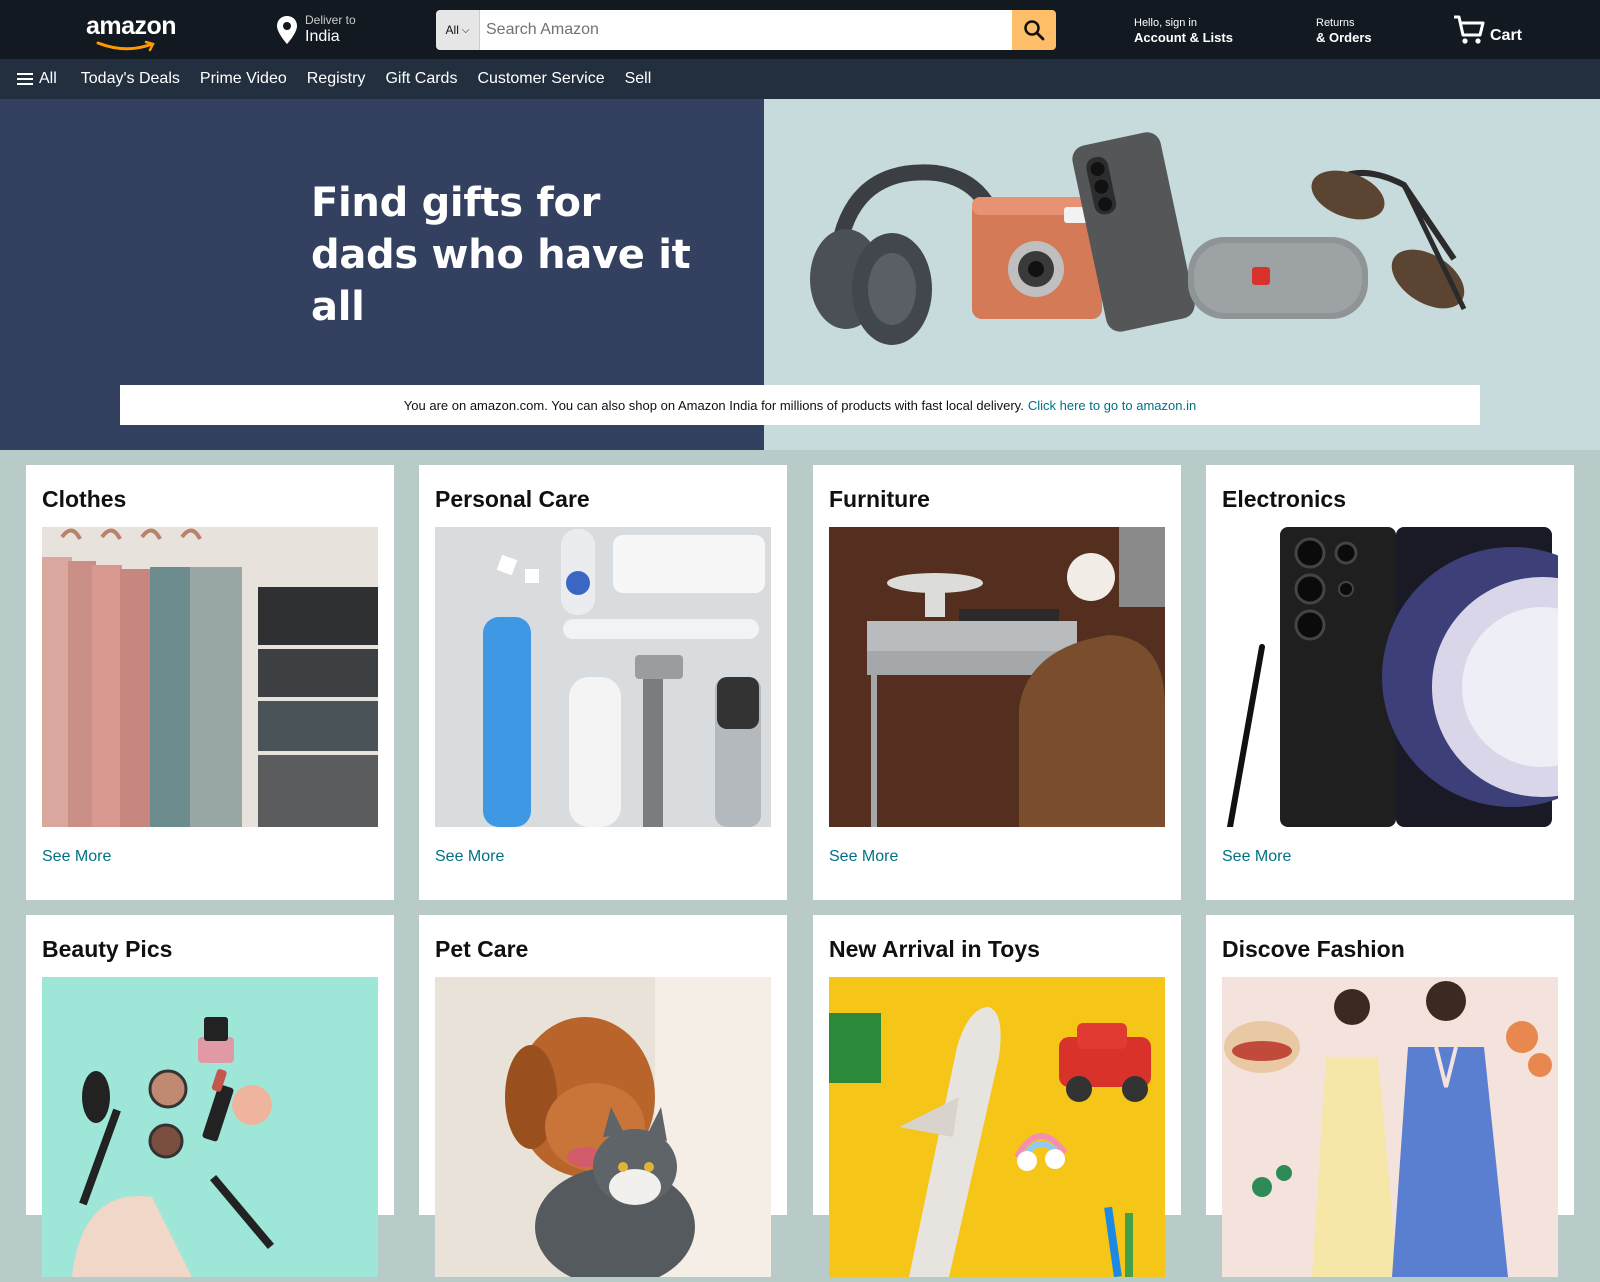 The height and width of the screenshot is (1282, 1600). I want to click on logo-text: amazon, so click(131, 26).